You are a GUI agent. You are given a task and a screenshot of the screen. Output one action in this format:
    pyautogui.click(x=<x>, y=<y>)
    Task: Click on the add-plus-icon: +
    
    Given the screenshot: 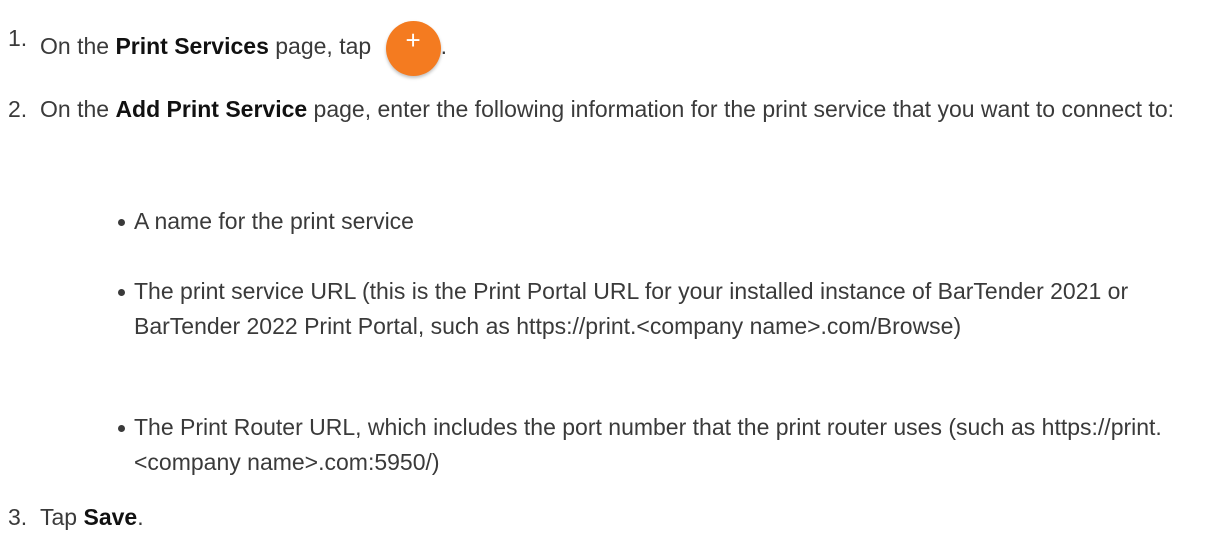 What is the action you would take?
    pyautogui.click(x=413, y=48)
    